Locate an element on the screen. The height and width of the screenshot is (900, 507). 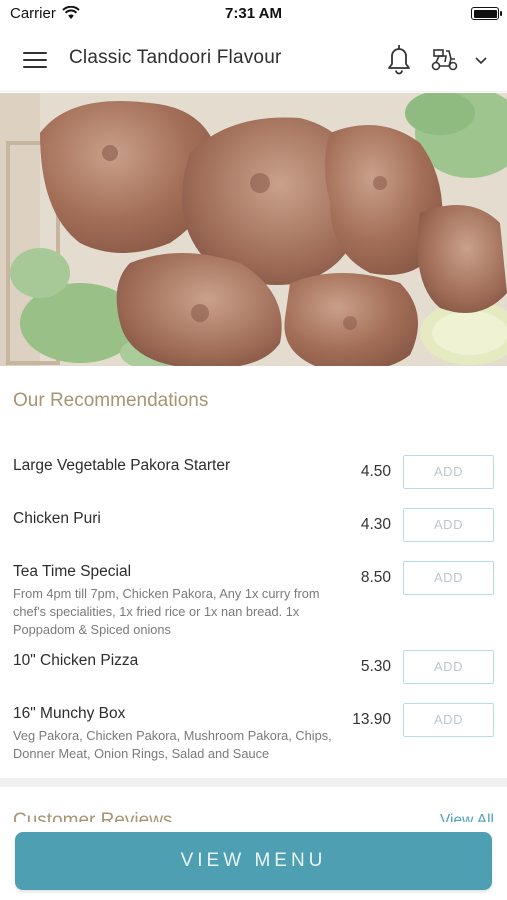
item-price: 13.90 is located at coordinates (371, 719).